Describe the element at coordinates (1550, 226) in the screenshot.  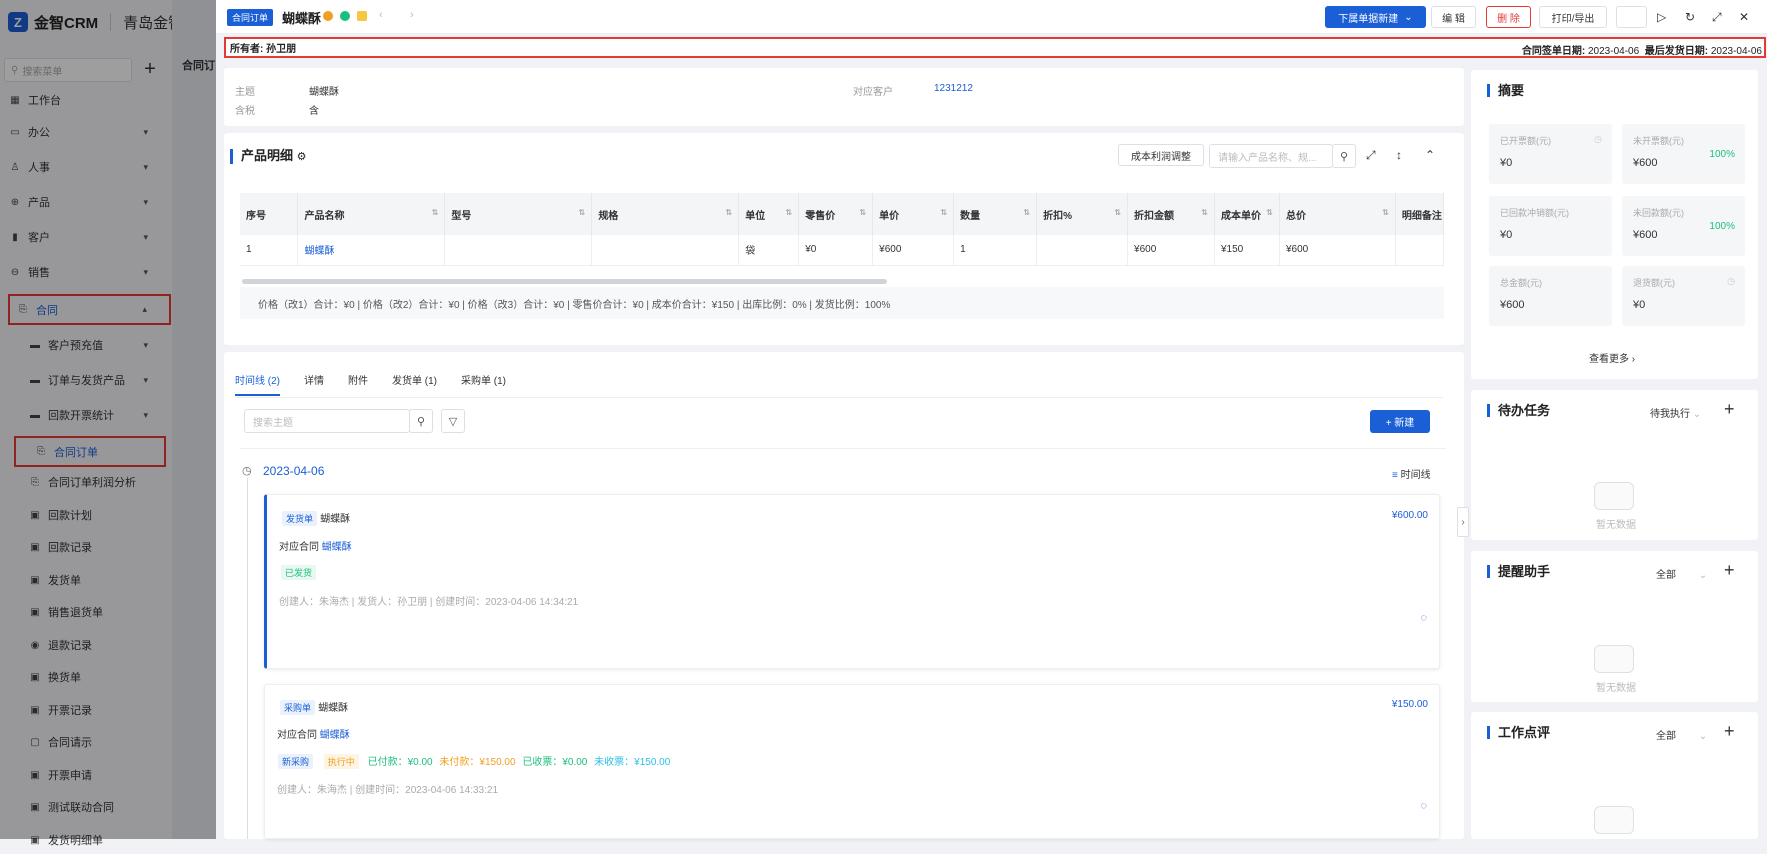
I see `stat-paid-offset: 已回款冲销额(元) ¥0` at that location.